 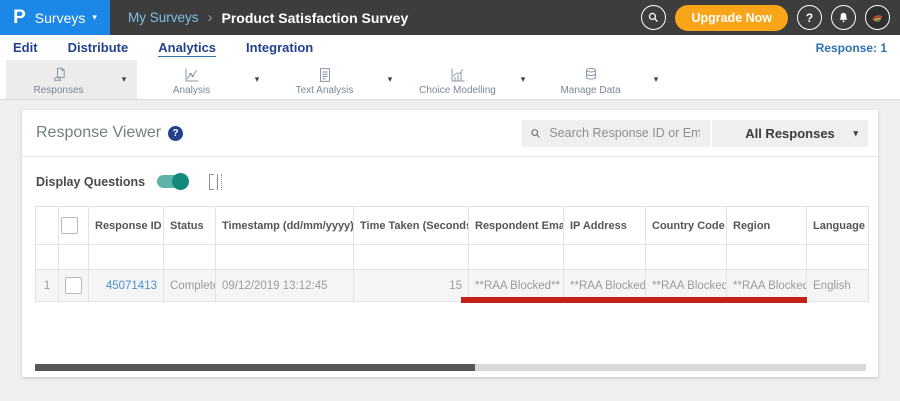 What do you see at coordinates (47, 225) in the screenshot?
I see `row-number-header` at bounding box center [47, 225].